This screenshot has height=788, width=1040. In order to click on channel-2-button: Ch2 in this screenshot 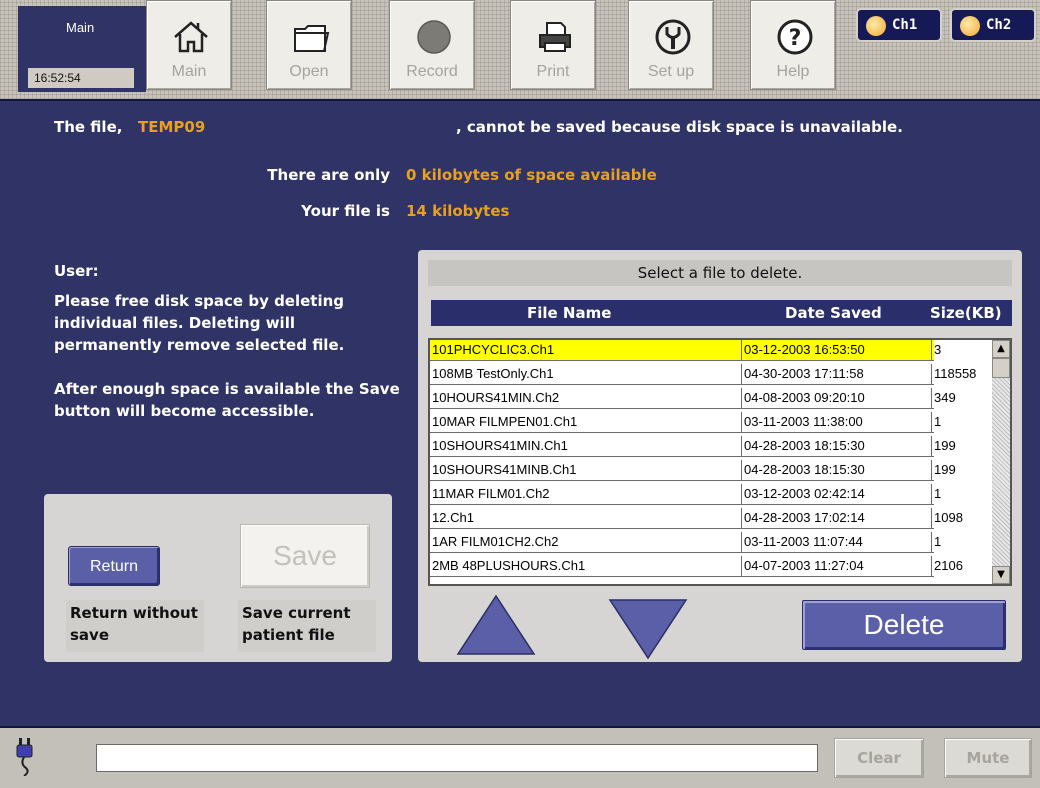, I will do `click(993, 25)`.